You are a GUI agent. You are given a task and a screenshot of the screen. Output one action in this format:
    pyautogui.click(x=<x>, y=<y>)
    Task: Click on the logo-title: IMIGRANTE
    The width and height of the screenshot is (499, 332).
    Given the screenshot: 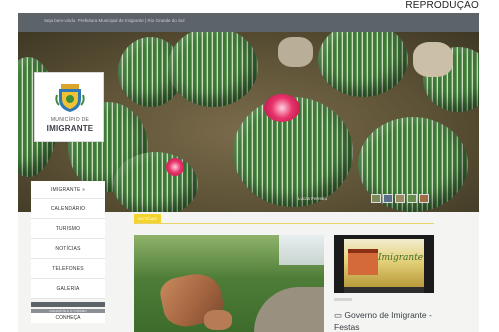 What is the action you would take?
    pyautogui.click(x=70, y=128)
    